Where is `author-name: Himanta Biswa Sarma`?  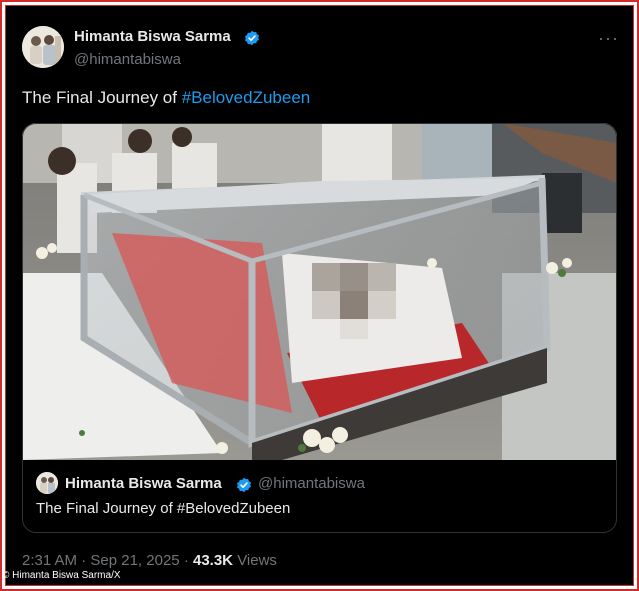
author-name: Himanta Biswa Sarma is located at coordinates (152, 36).